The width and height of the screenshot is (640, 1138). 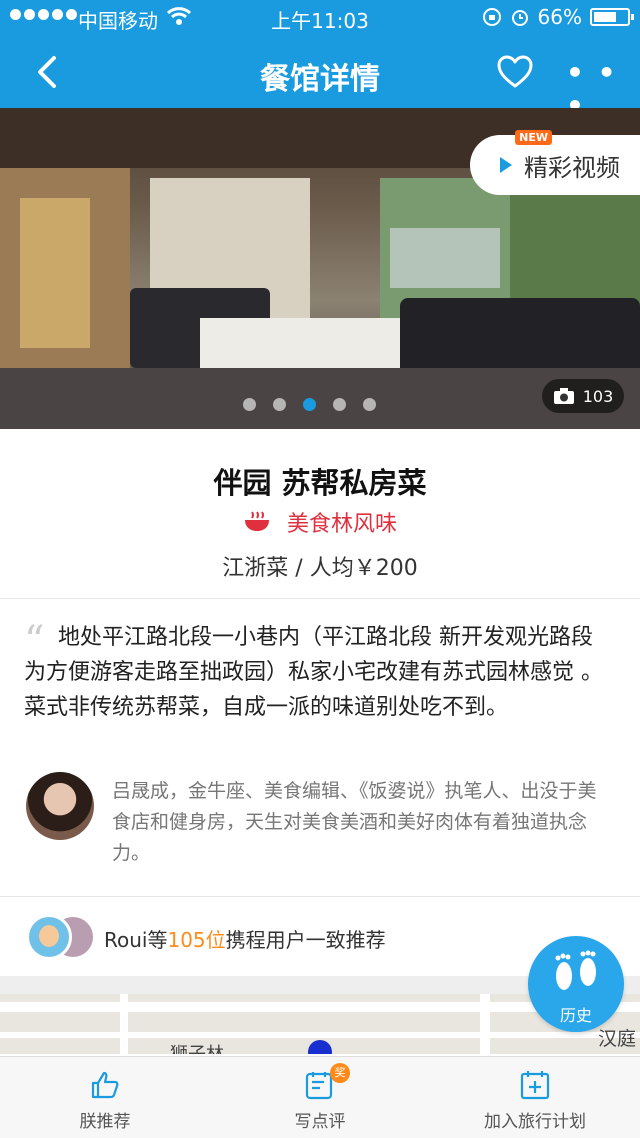 What do you see at coordinates (320, 1047) in the screenshot?
I see `location-pin` at bounding box center [320, 1047].